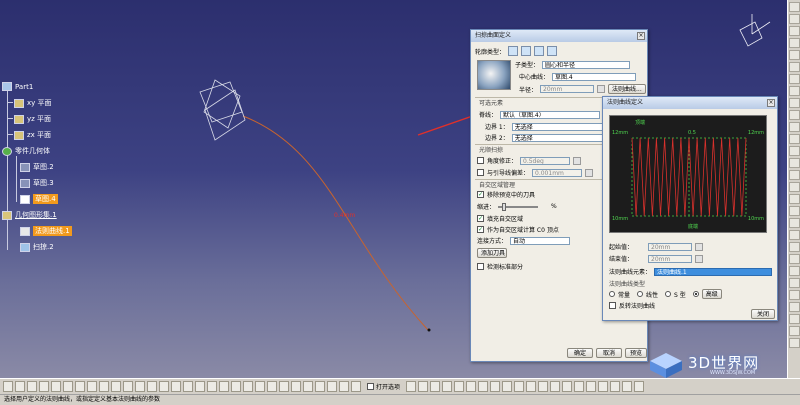  I want to click on remove-cutter-checkbox, so click(480, 194).